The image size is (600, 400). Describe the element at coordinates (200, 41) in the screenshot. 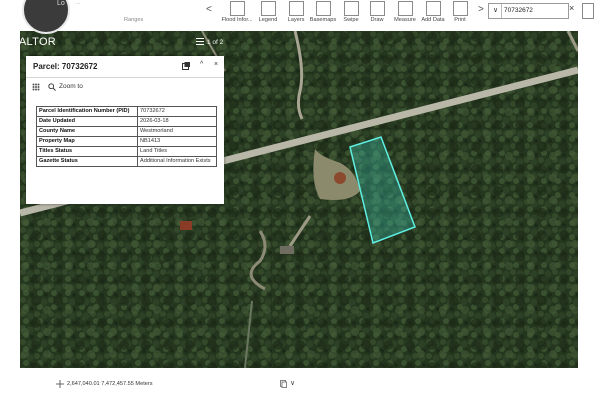

I see `list-icon` at that location.